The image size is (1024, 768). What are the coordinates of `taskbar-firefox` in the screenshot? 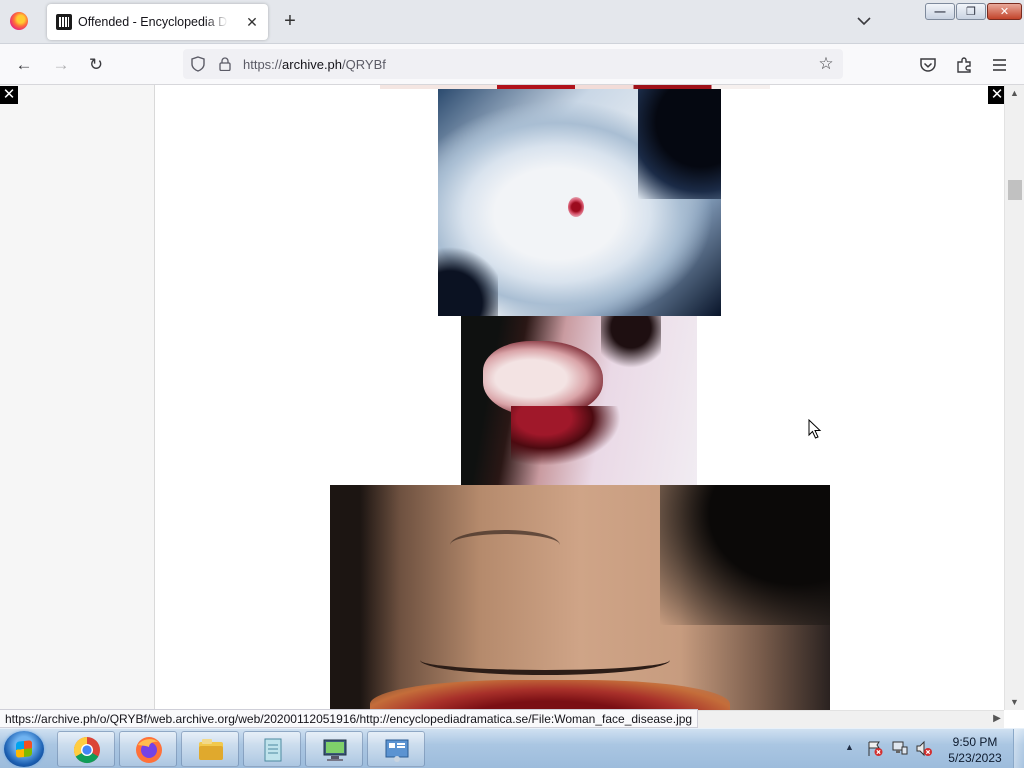 It's located at (148, 749).